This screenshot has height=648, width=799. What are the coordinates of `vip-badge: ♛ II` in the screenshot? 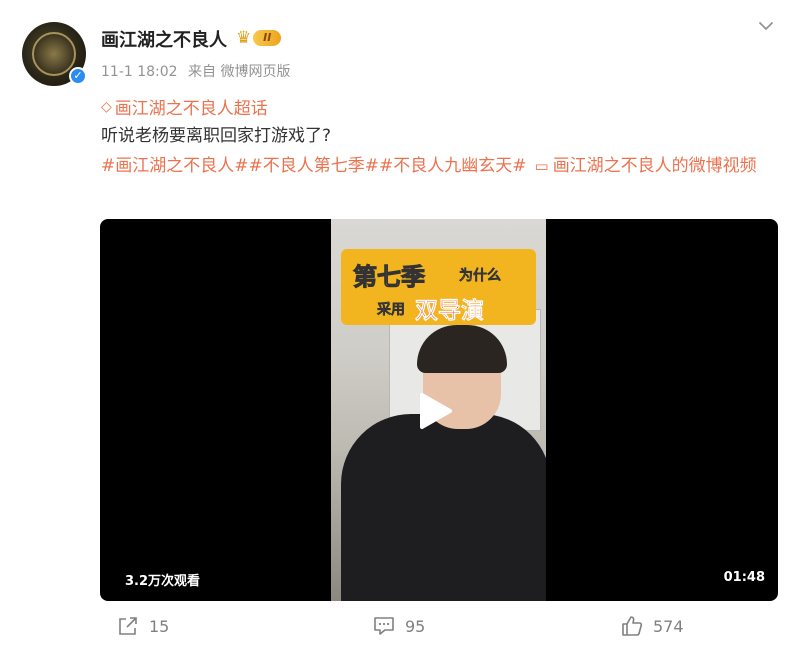 It's located at (259, 38).